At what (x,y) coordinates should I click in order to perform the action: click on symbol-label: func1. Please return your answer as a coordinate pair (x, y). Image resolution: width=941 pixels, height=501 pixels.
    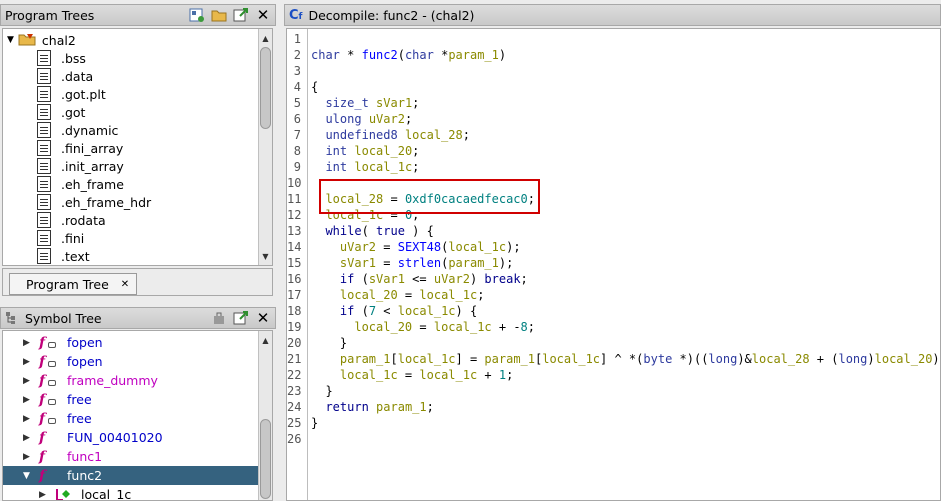
    Looking at the image, I should click on (85, 456).